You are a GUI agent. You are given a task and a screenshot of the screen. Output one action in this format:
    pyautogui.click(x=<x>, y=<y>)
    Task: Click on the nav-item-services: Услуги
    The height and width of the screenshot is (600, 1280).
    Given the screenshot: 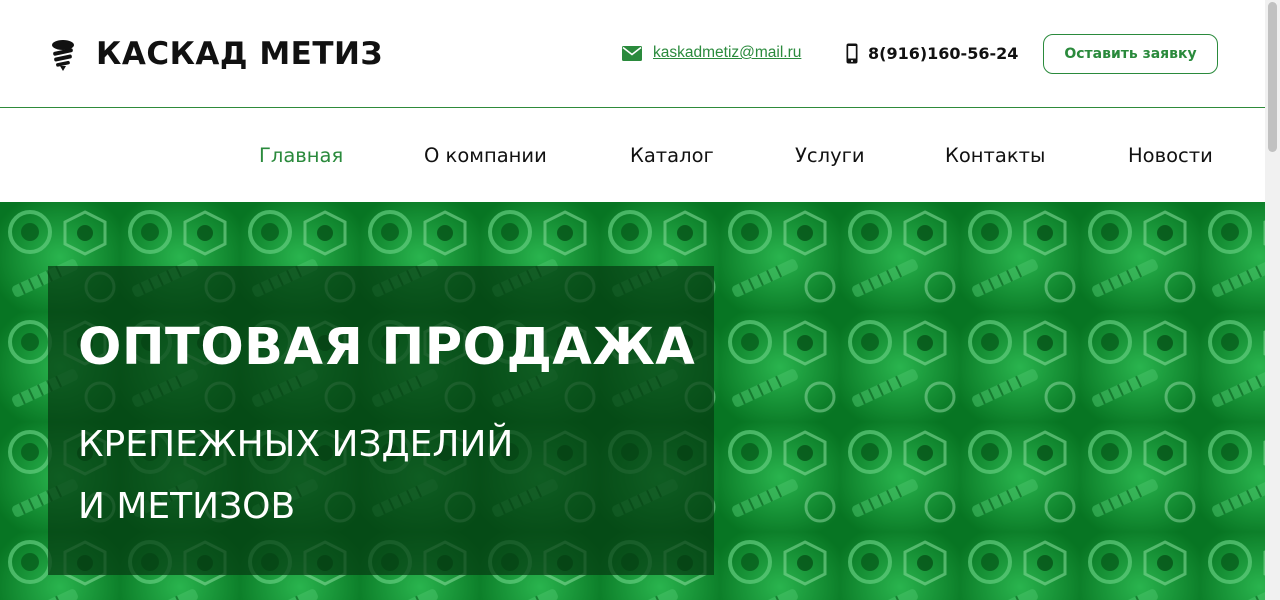 What is the action you would take?
    pyautogui.click(x=830, y=155)
    